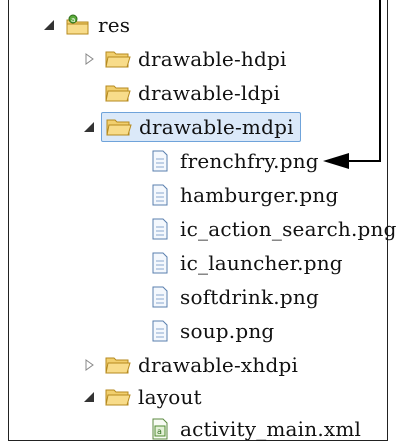 The image size is (403, 446). I want to click on tree-node-drawable-mdpi: drawable-mdpi, so click(191, 127).